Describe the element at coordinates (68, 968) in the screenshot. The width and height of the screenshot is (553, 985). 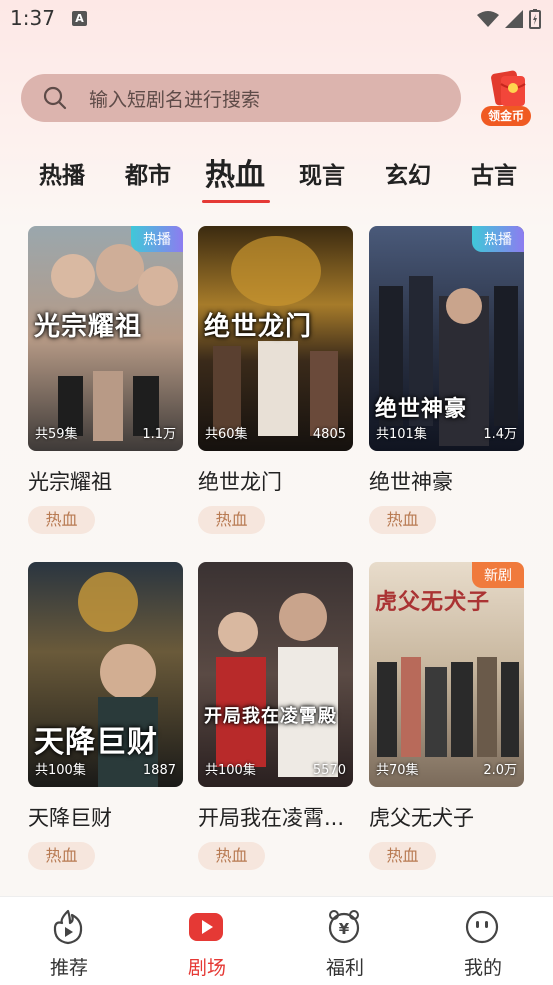
I see `nav-label: 推荐` at that location.